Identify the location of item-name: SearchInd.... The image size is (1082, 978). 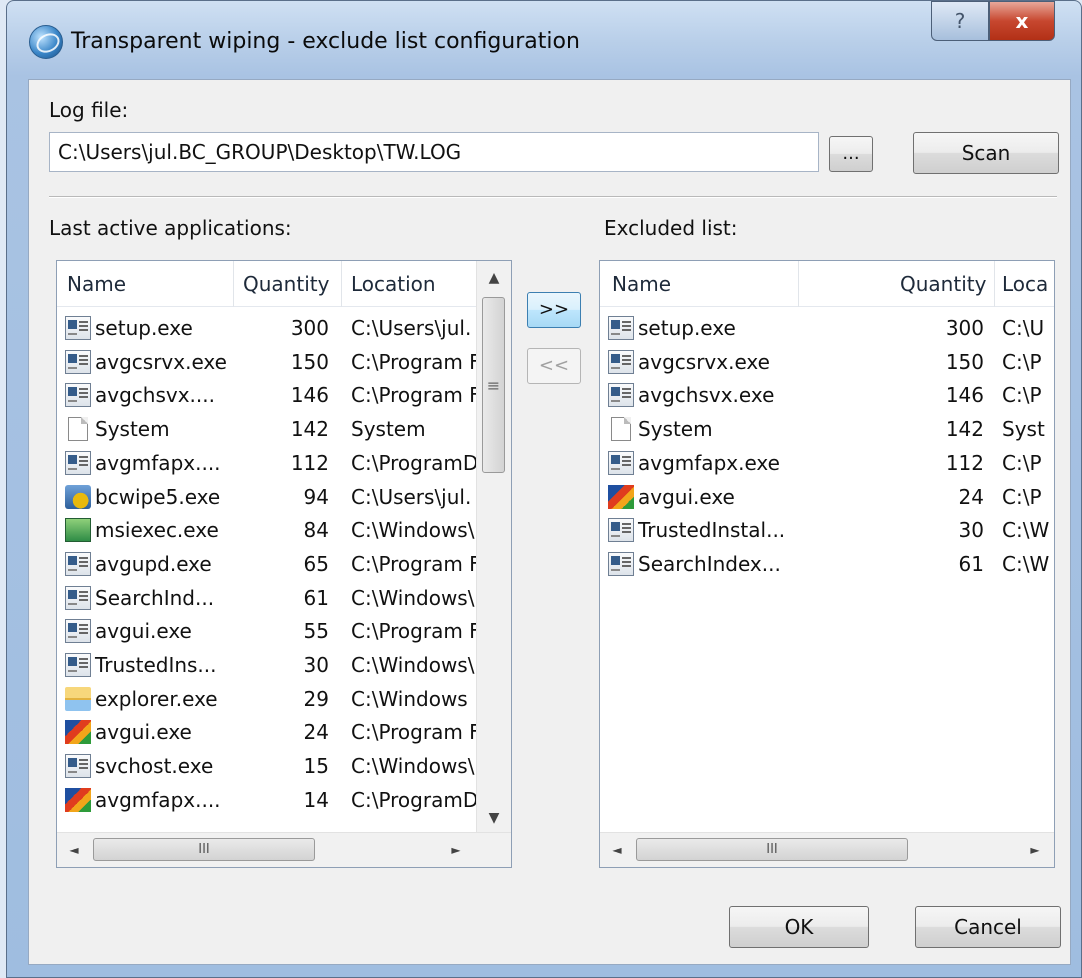
(155, 597).